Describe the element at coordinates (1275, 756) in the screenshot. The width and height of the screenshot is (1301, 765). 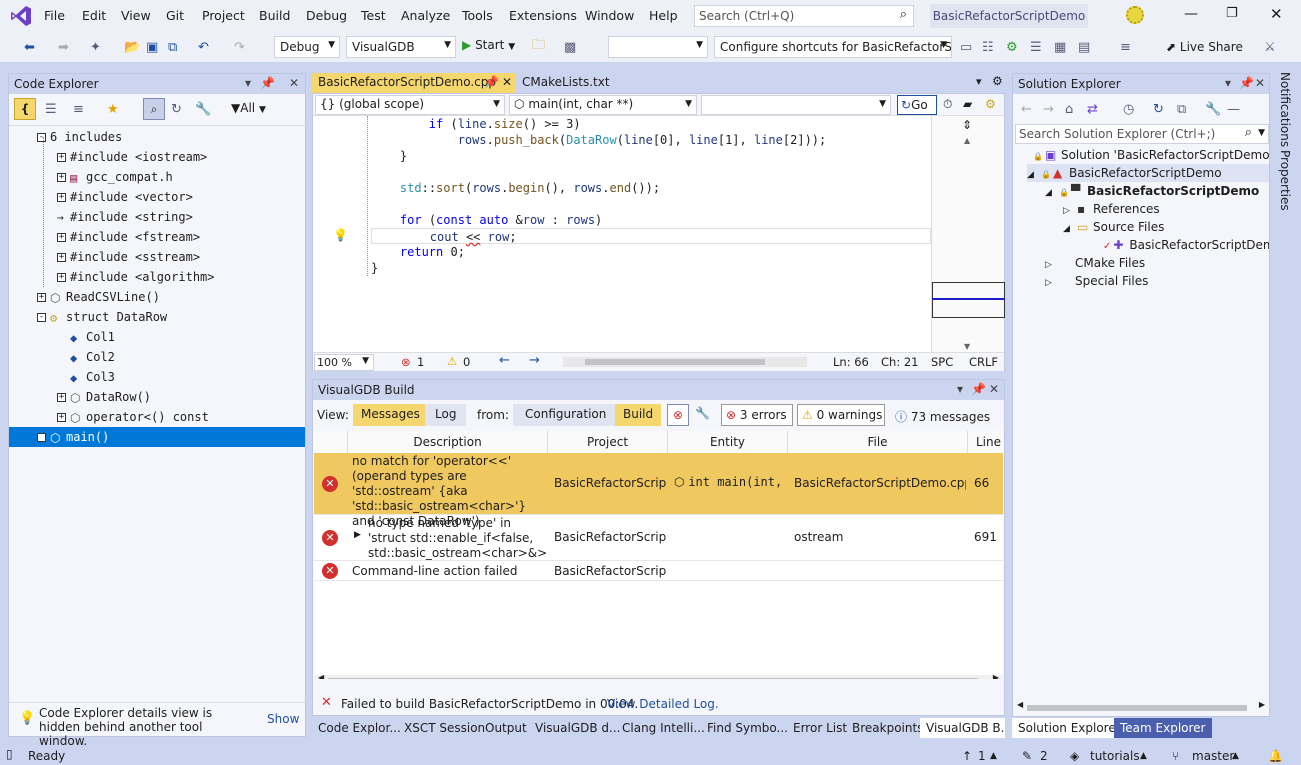
I see `notifications-bell-icon: 🔔` at that location.